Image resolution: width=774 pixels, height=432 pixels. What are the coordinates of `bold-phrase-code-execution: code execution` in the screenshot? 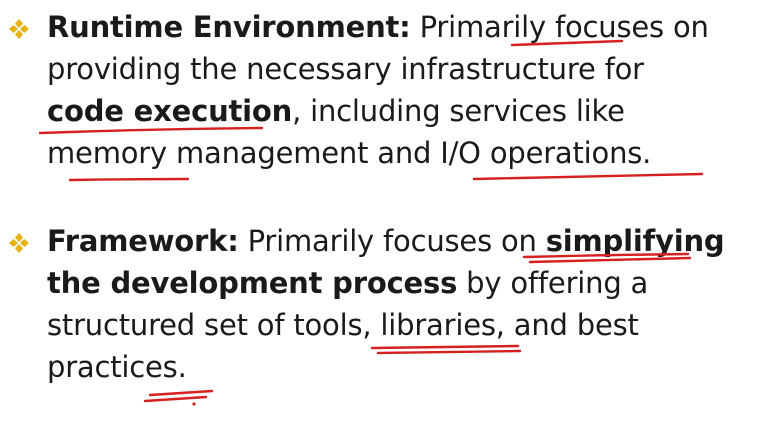 It's located at (170, 111).